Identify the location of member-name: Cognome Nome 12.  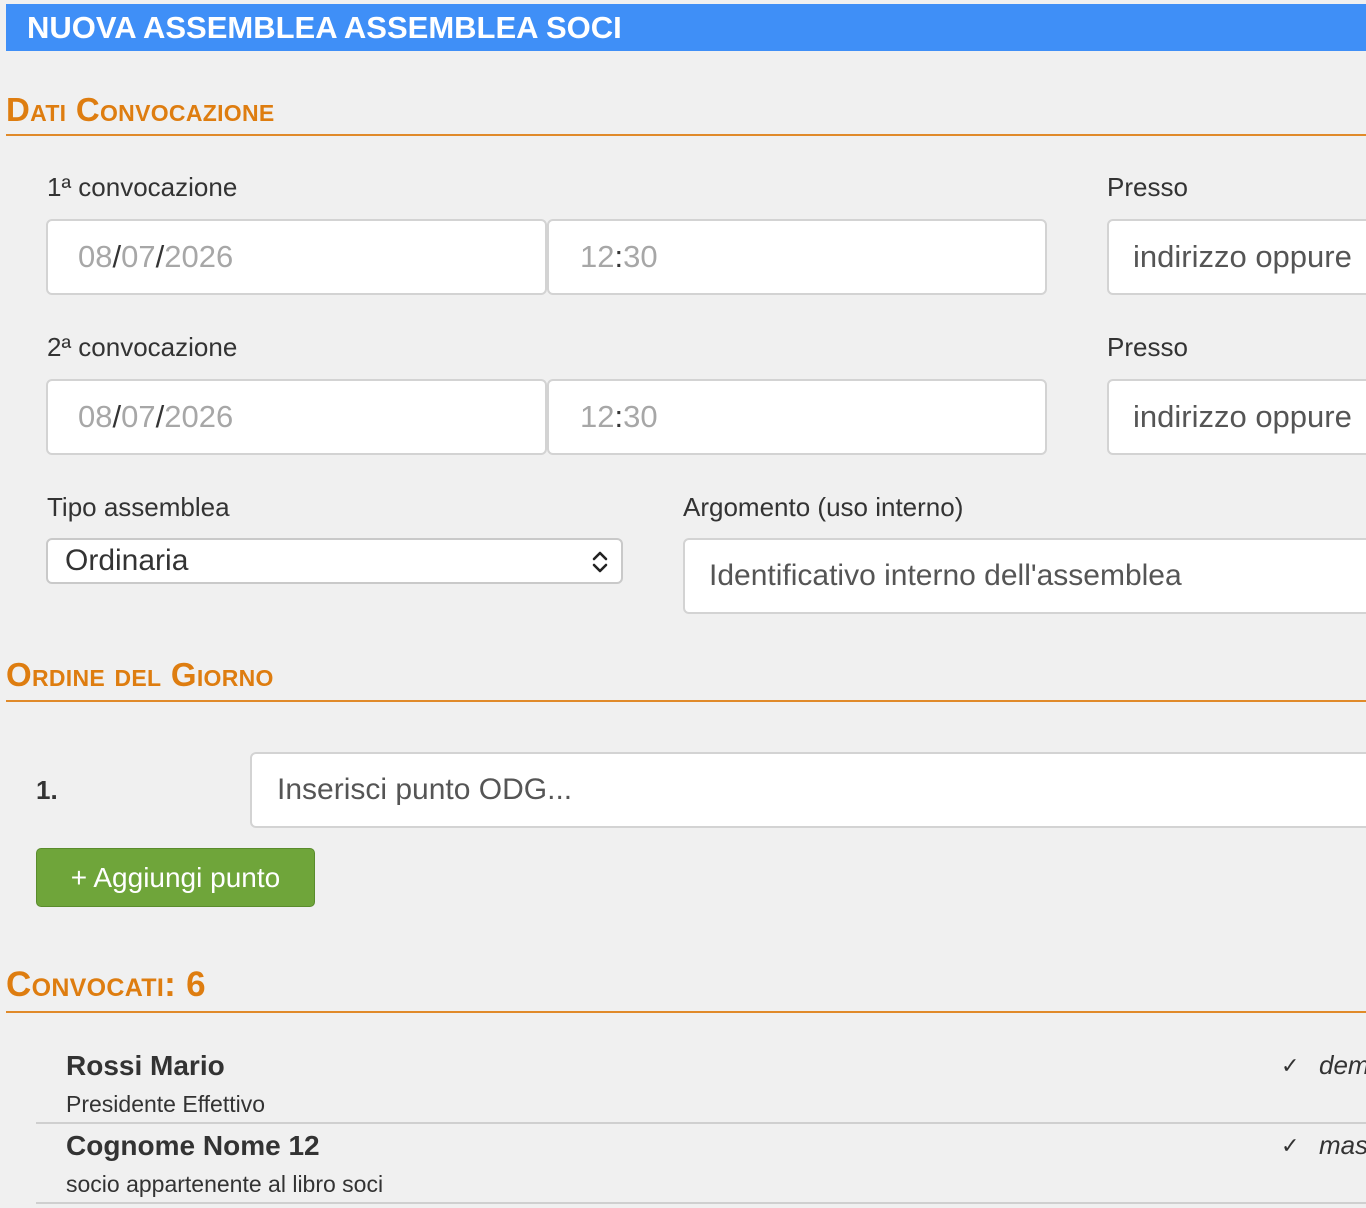
(193, 1145).